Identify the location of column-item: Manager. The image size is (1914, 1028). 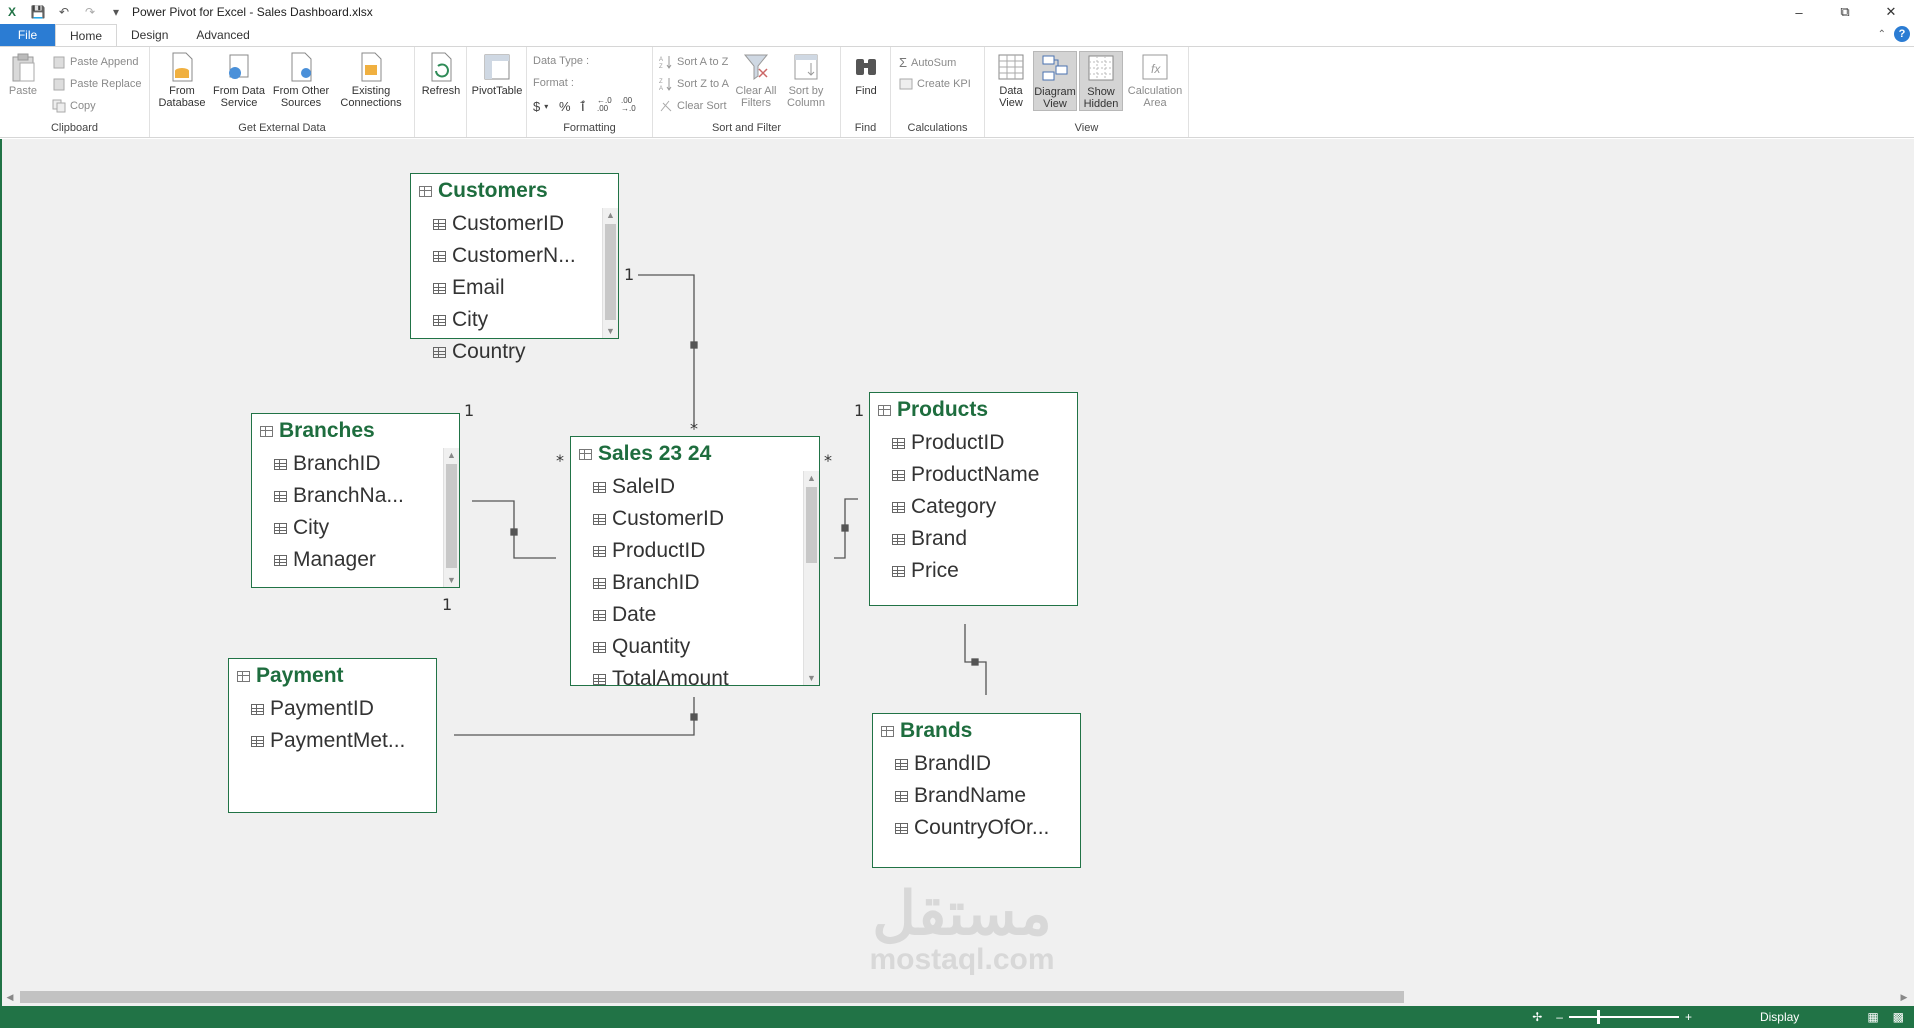
(355, 560).